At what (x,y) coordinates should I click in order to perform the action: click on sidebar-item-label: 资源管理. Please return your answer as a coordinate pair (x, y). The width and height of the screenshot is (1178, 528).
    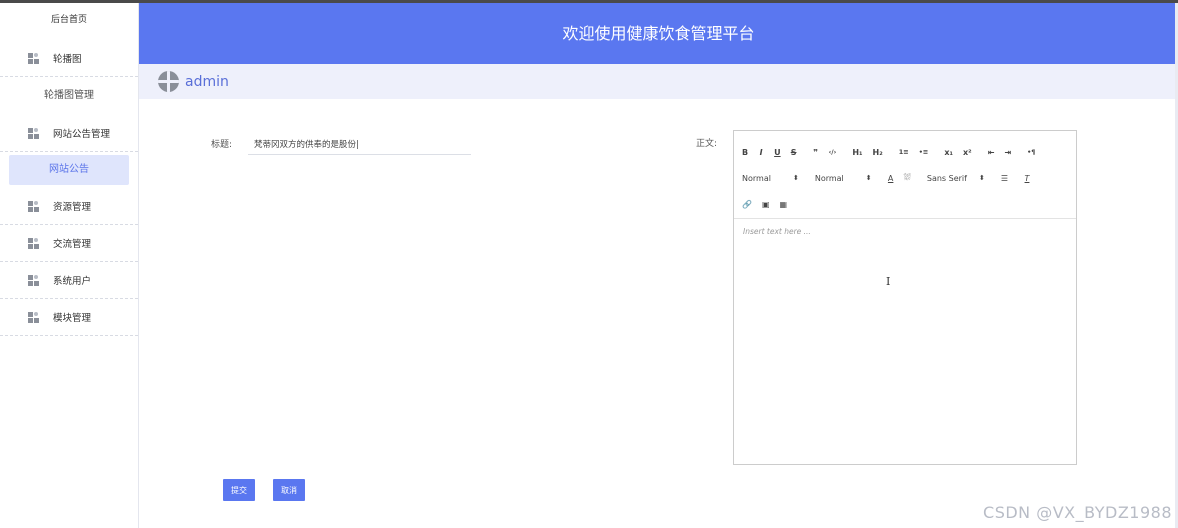
    Looking at the image, I should click on (72, 207).